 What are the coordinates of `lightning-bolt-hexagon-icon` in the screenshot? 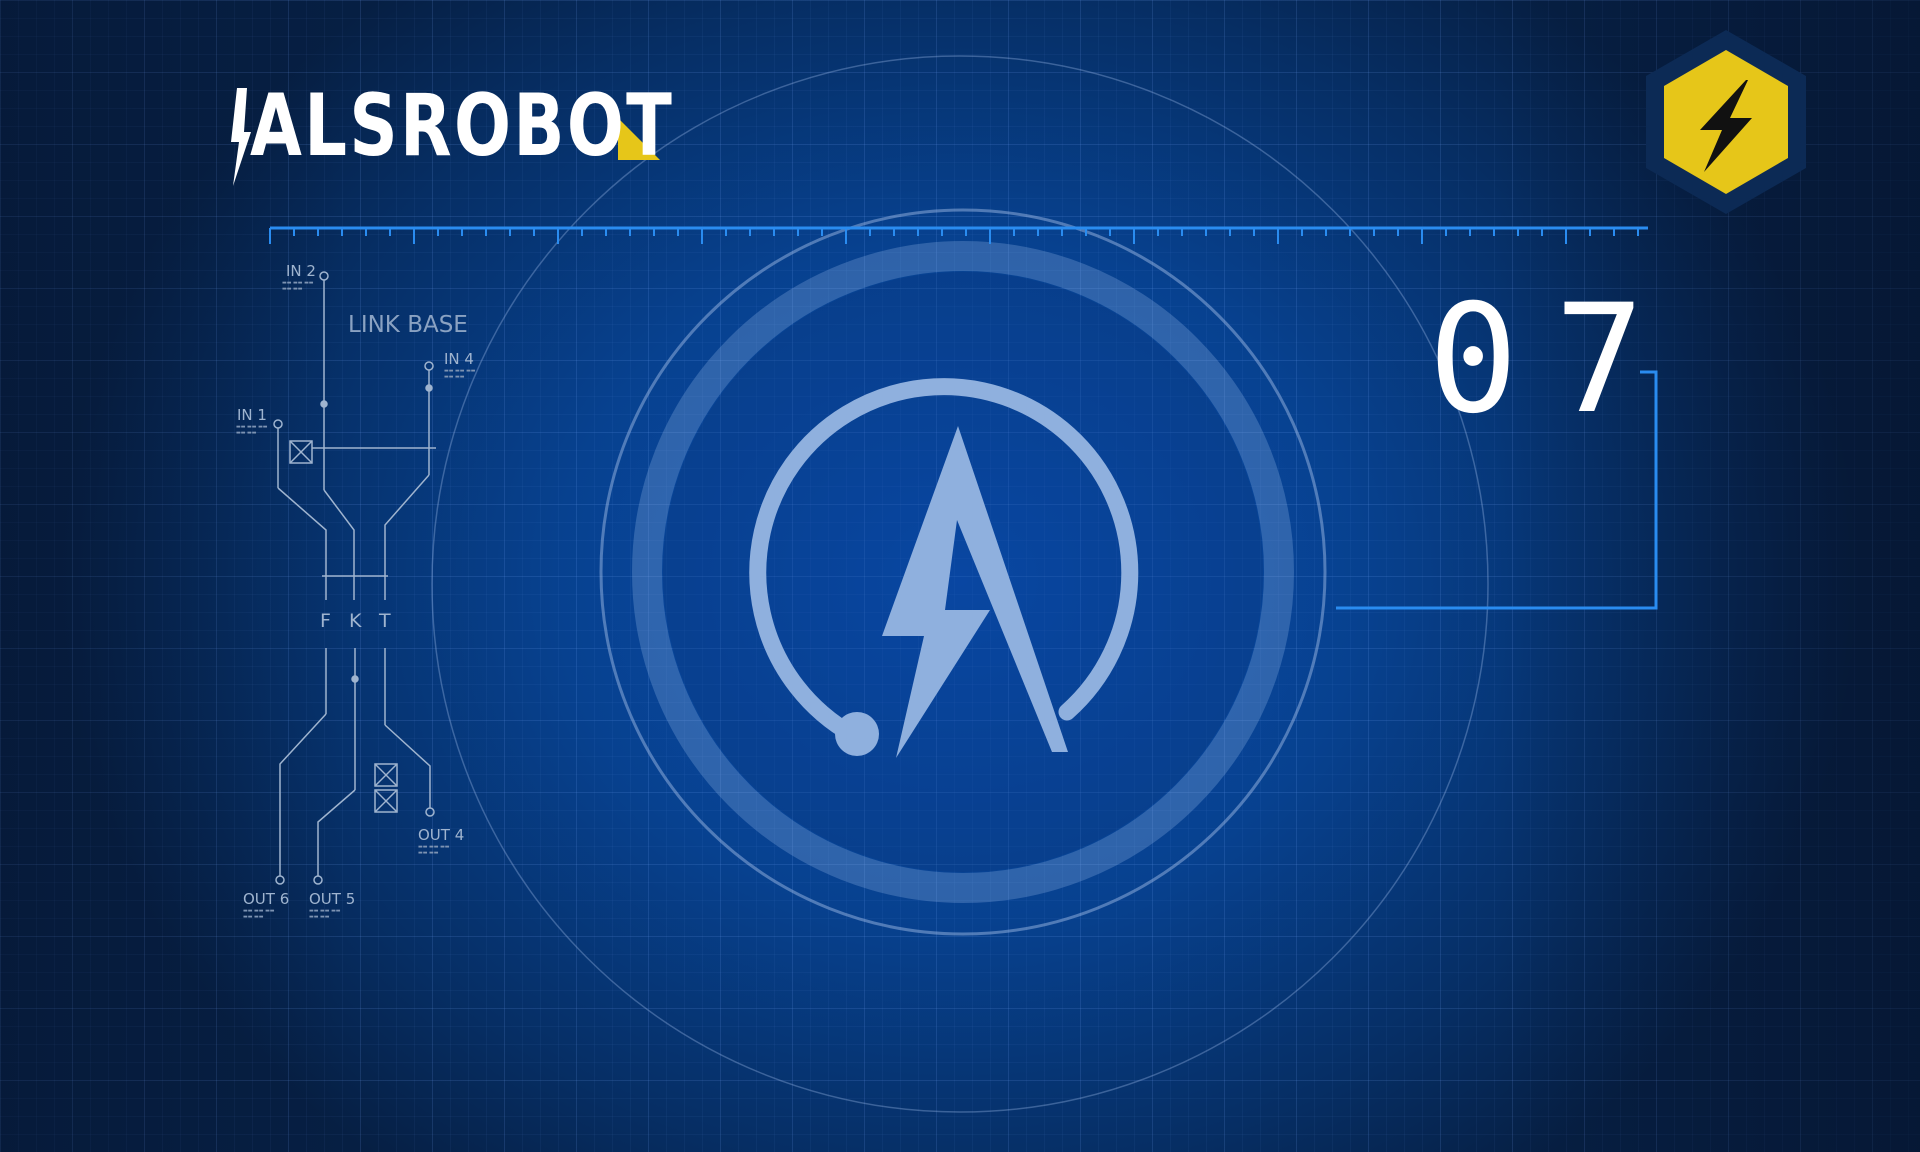 It's located at (1726, 122).